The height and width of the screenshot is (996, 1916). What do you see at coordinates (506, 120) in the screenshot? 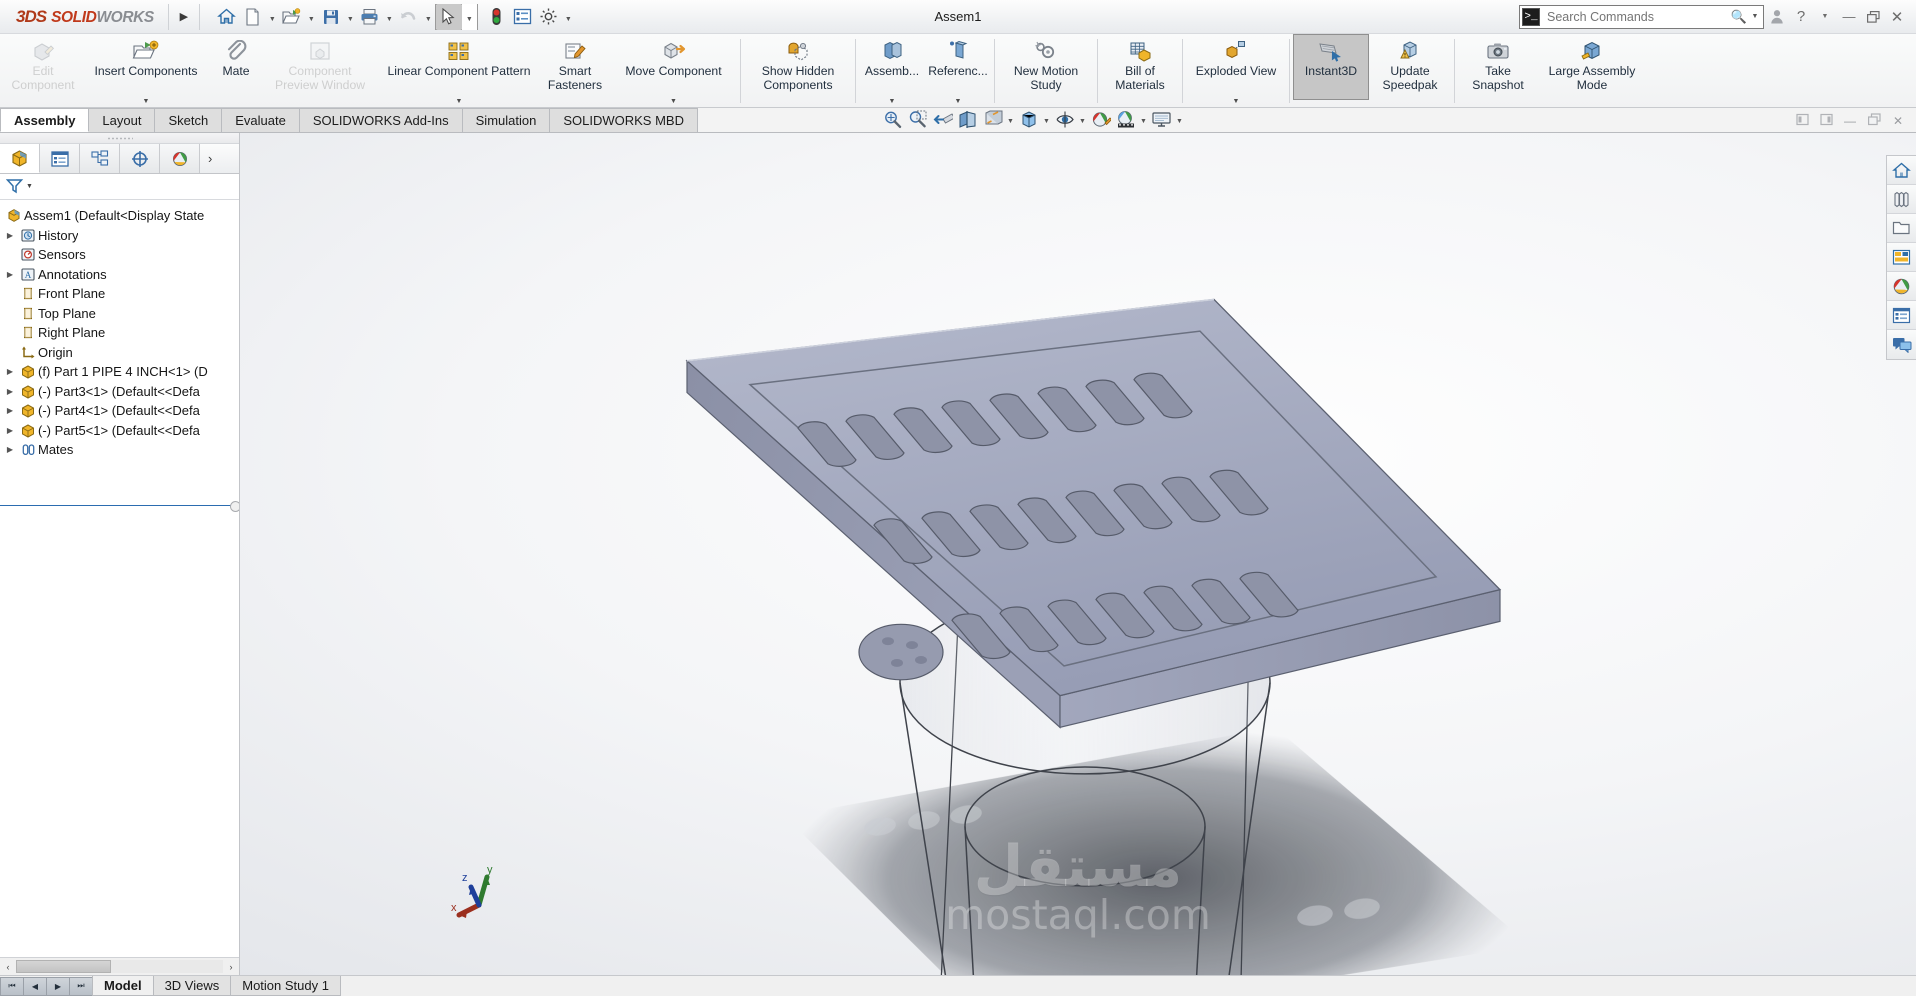
I see `tab-simulation: Simulation` at bounding box center [506, 120].